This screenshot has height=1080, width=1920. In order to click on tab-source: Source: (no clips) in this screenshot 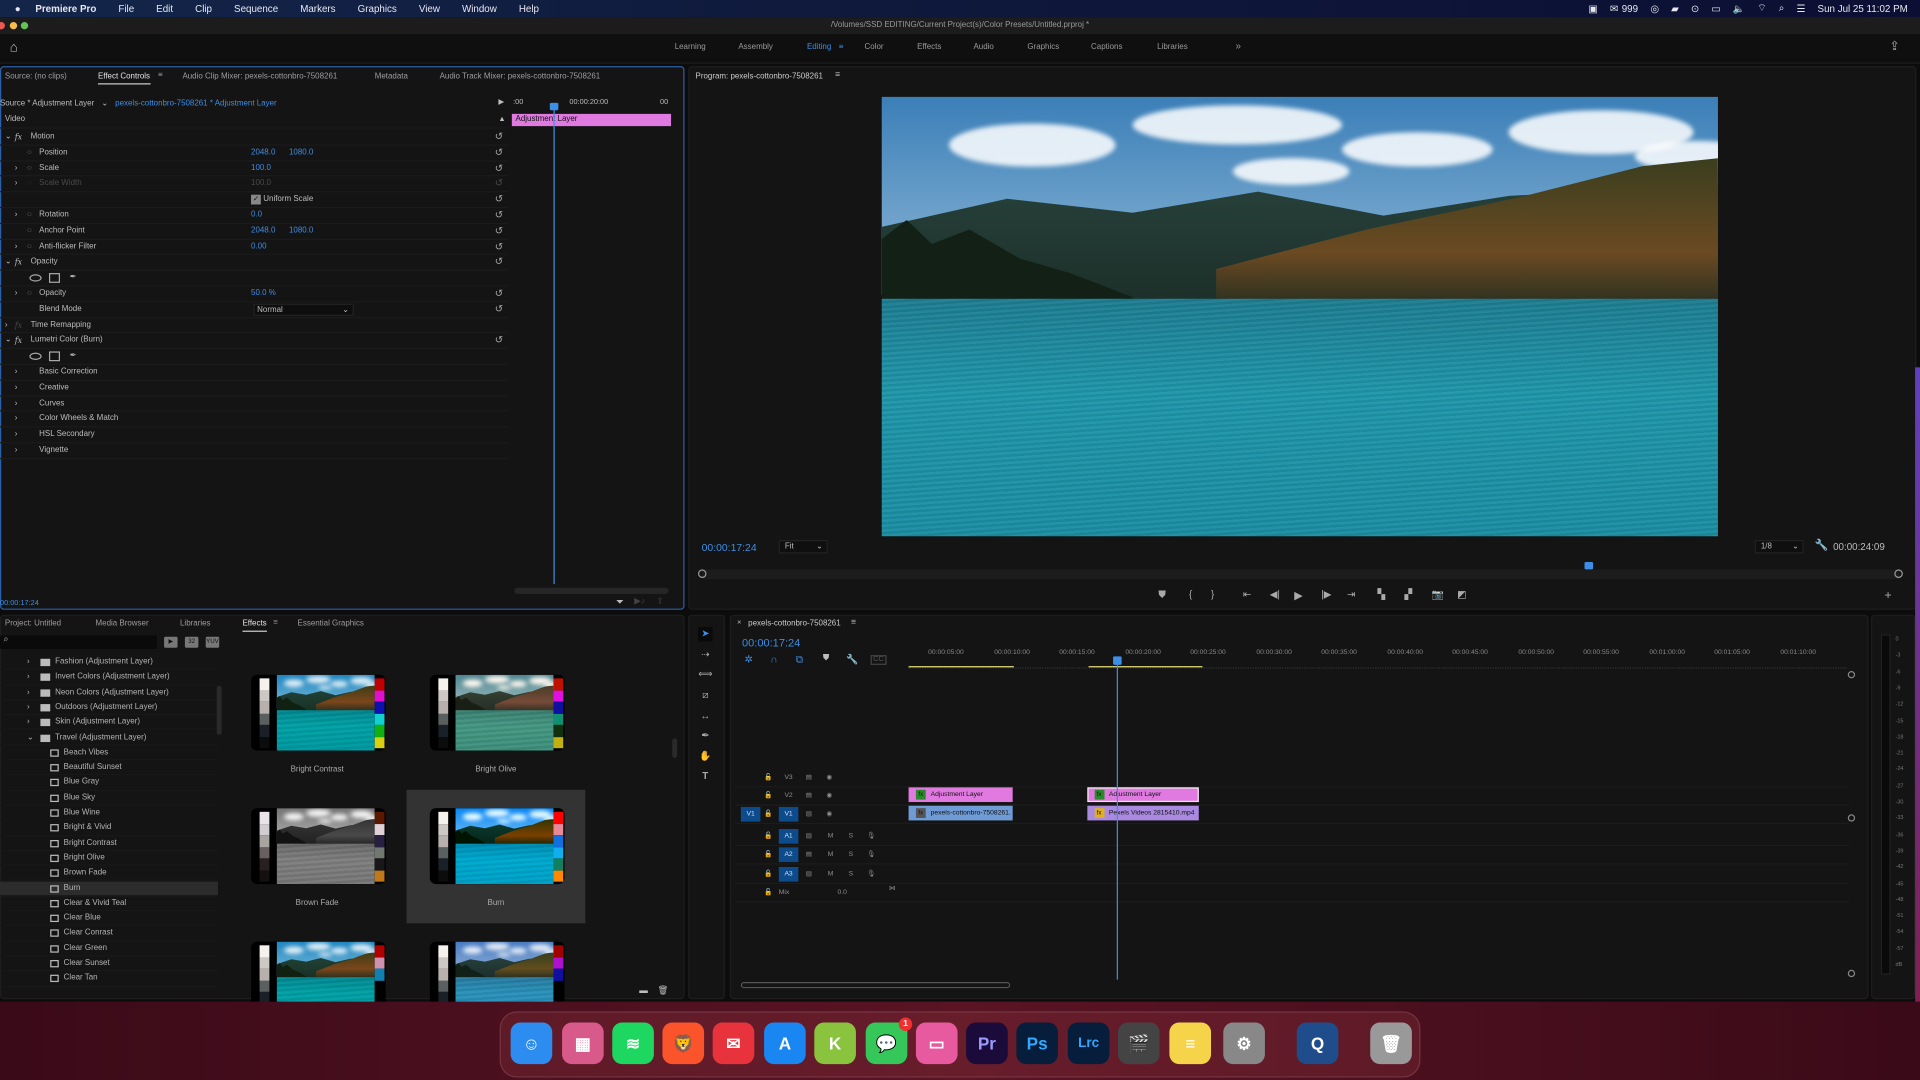, I will do `click(36, 76)`.